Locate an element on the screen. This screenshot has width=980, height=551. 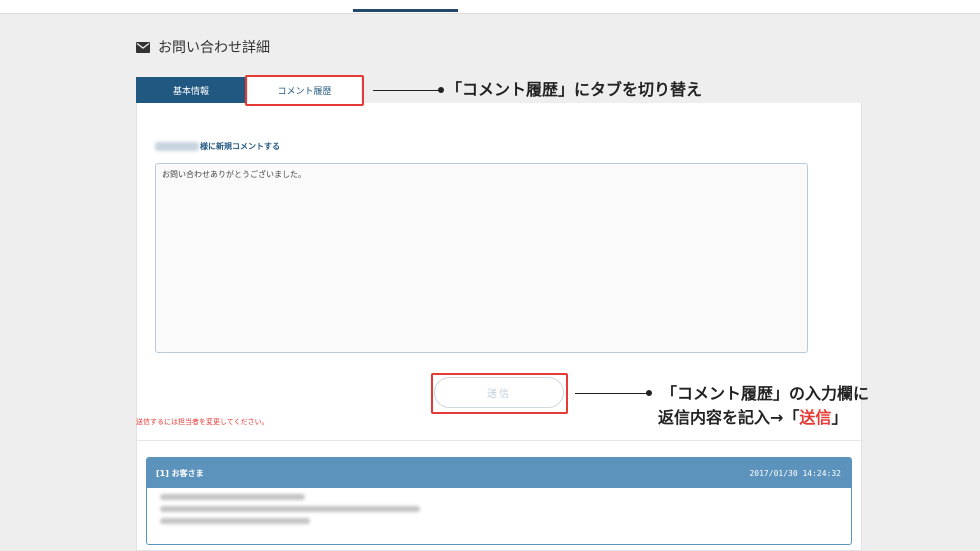
send-callout-suffix: 」 is located at coordinates (839, 417).